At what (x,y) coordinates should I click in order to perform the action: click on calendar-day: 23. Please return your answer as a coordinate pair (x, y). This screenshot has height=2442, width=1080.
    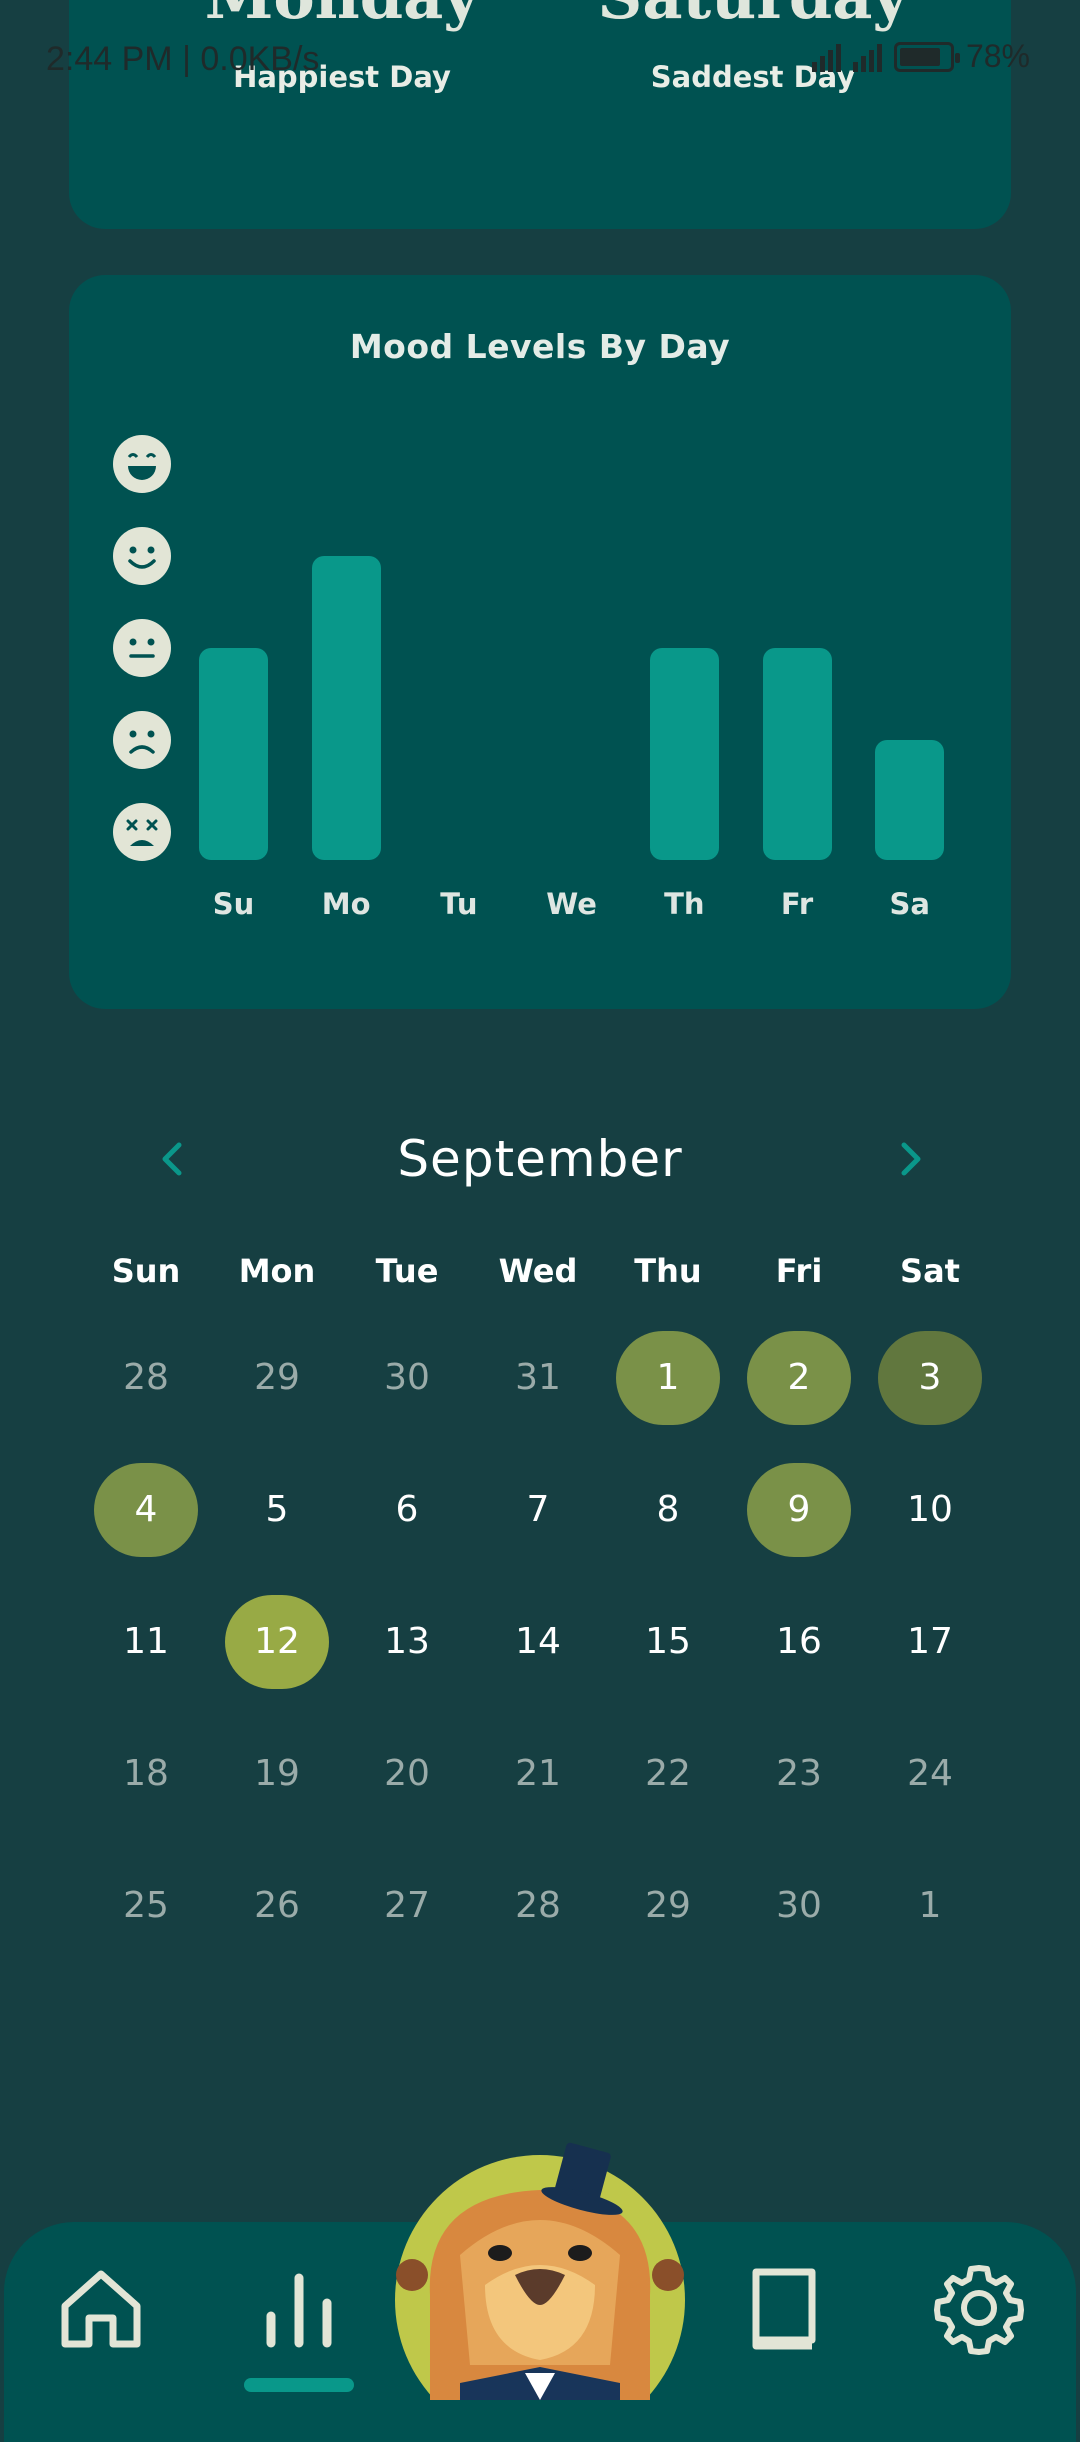
    Looking at the image, I should click on (799, 1773).